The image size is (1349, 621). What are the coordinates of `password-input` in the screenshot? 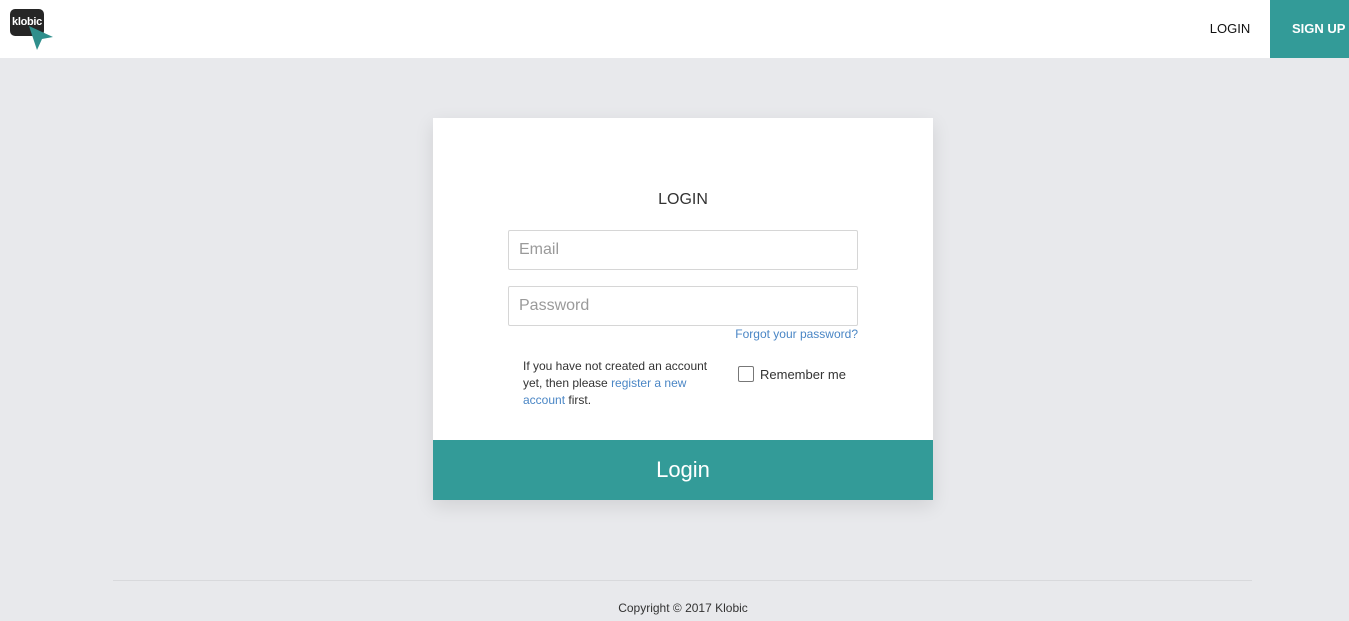 It's located at (683, 306).